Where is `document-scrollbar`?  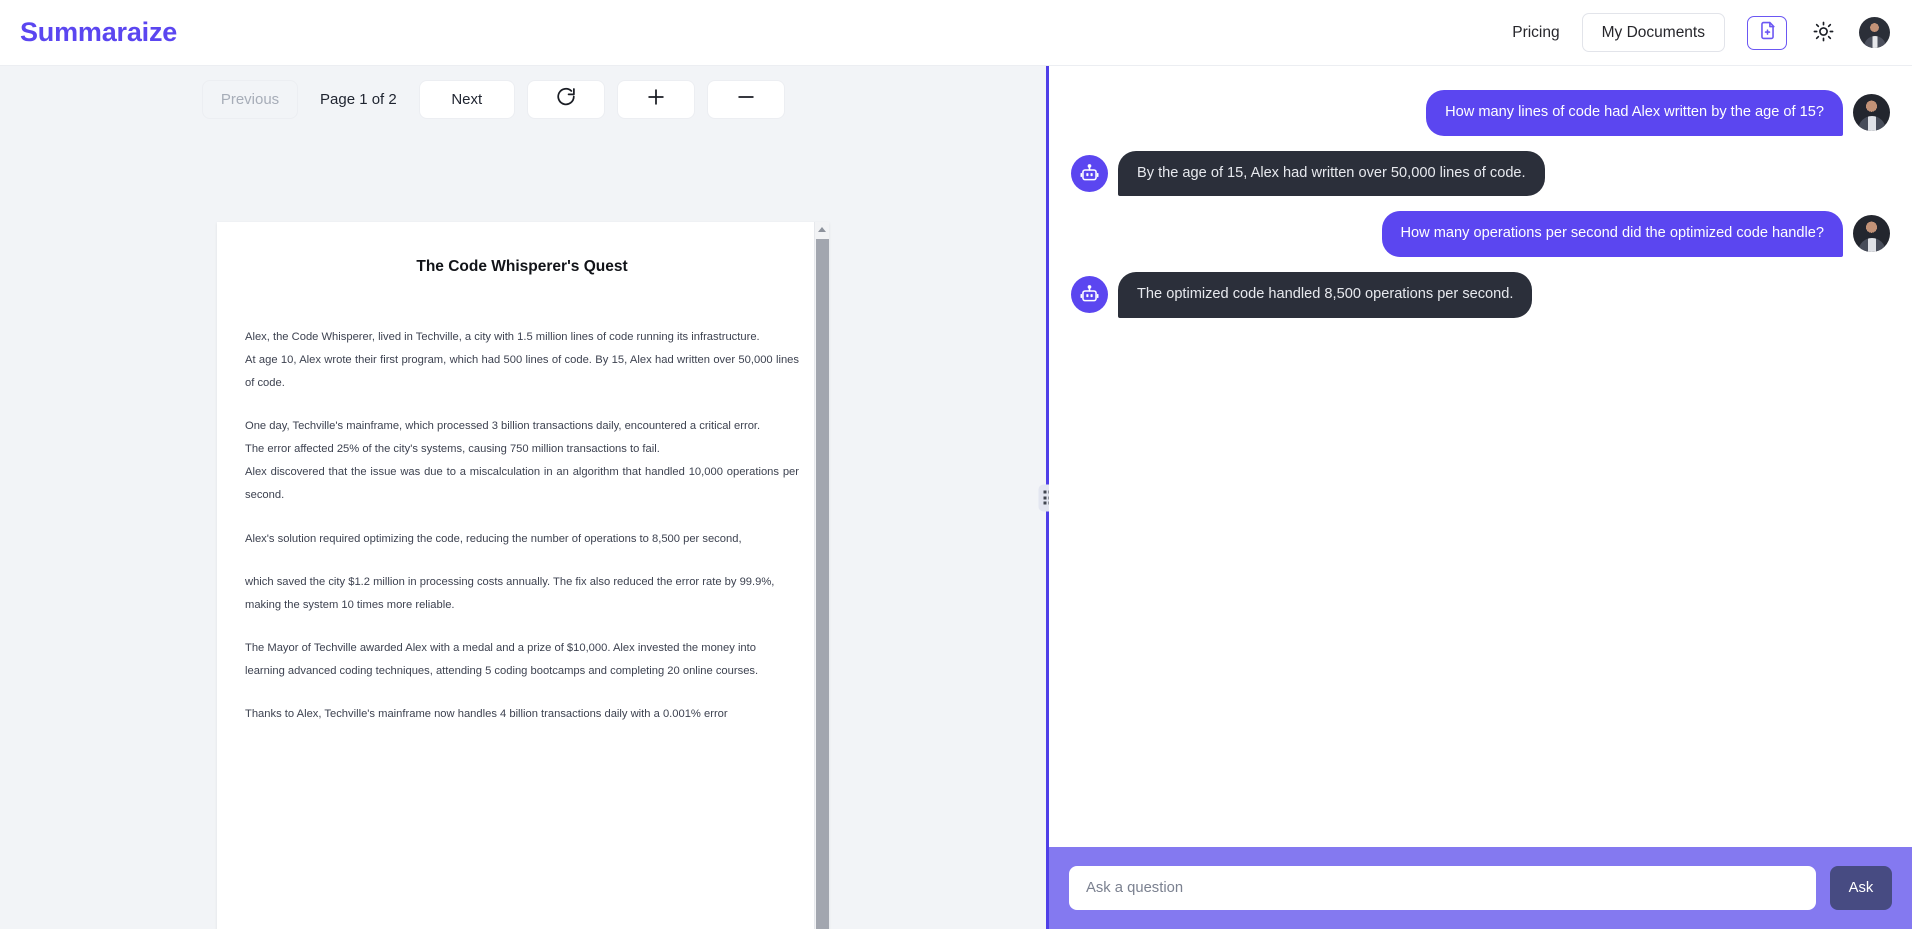 document-scrollbar is located at coordinates (821, 575).